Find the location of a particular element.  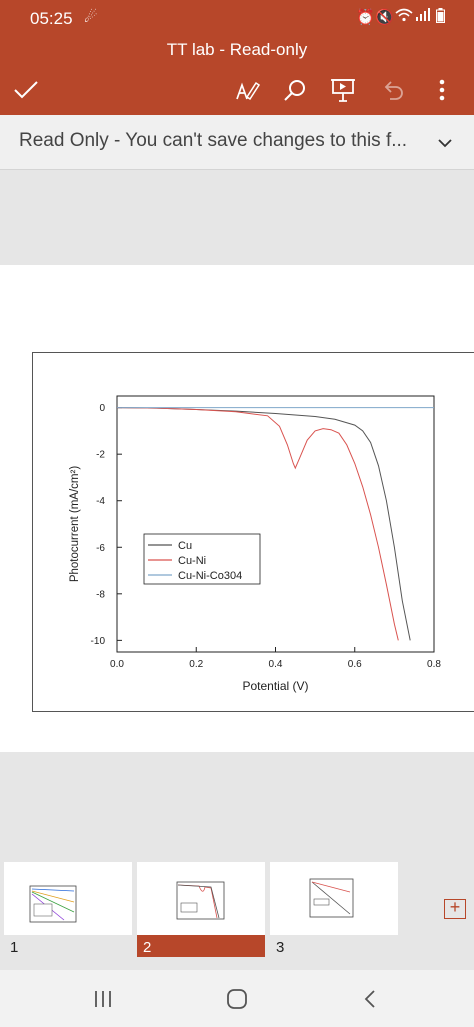

system-navigation-bar is located at coordinates (237, 998).